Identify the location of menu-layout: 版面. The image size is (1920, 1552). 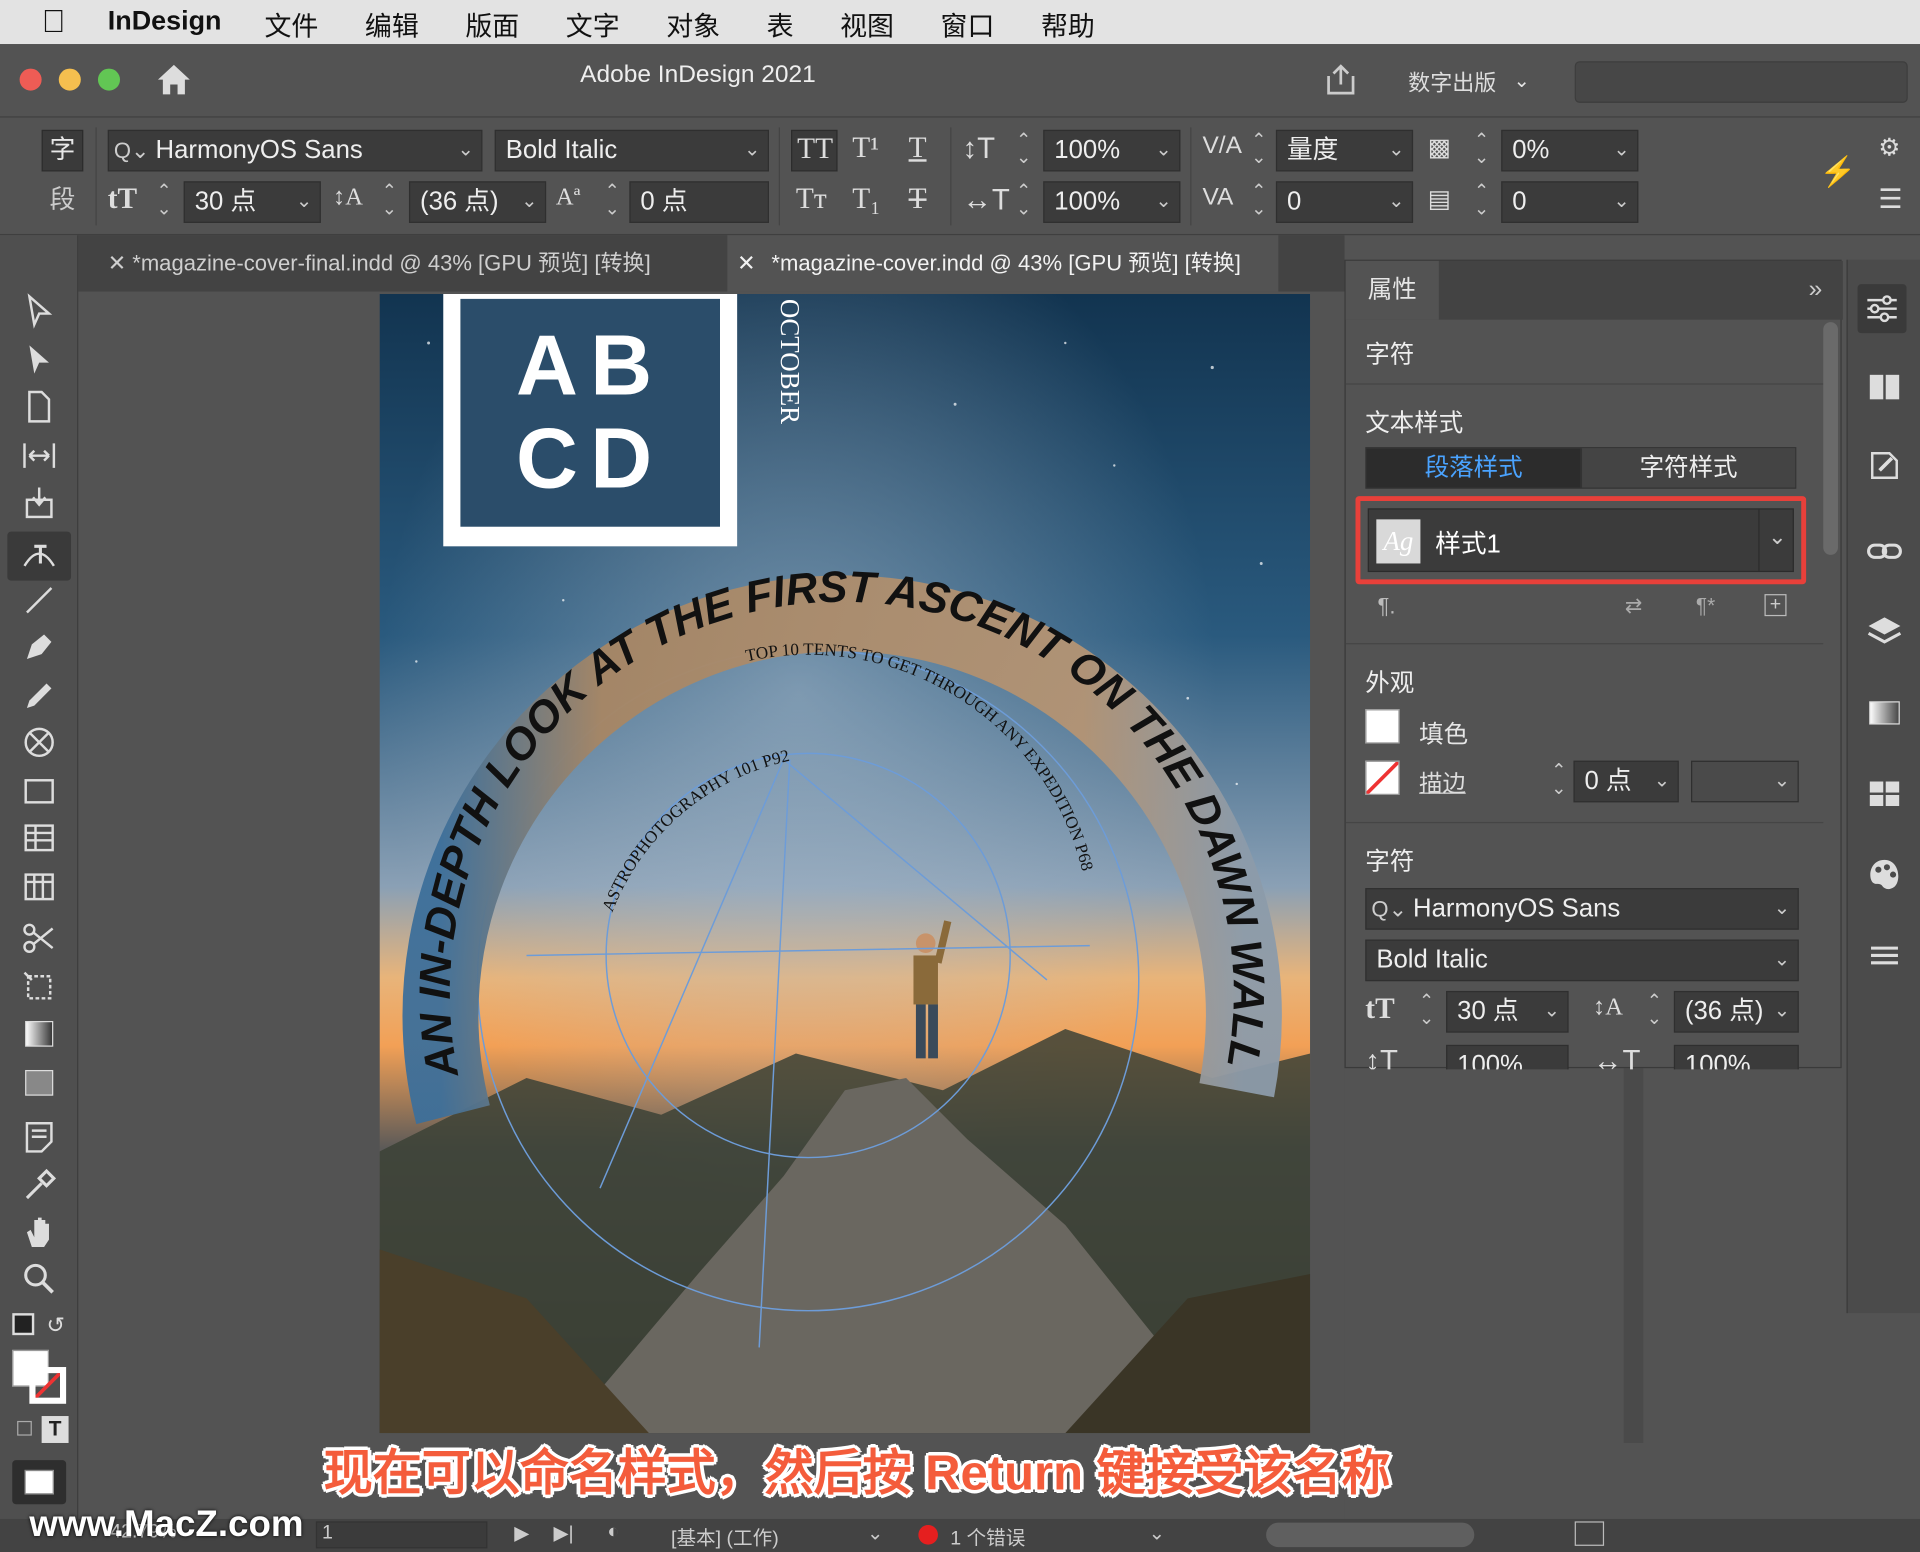
(492, 24).